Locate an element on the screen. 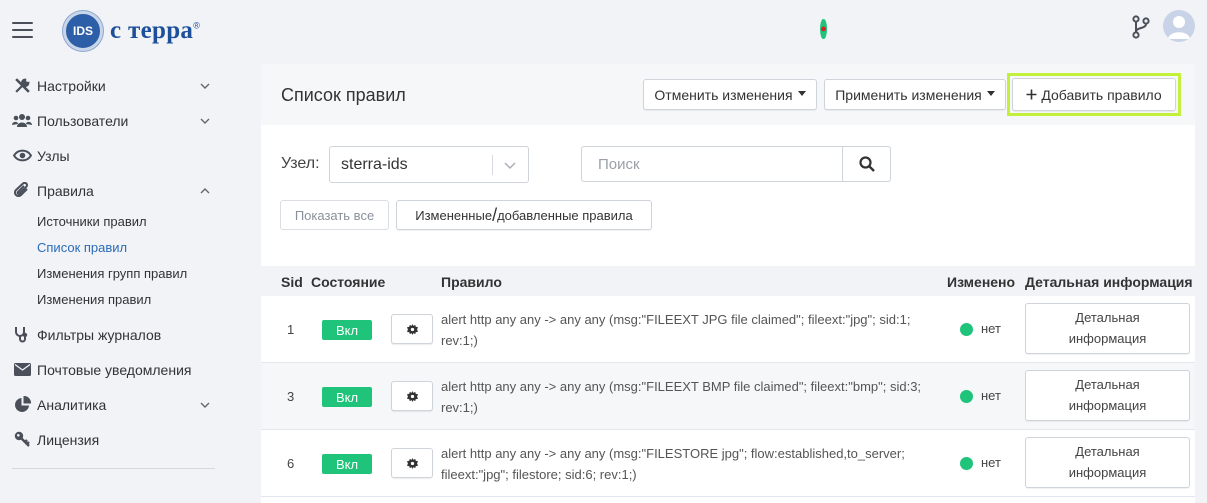  sidebar-item-nodes: Узлы is located at coordinates (115, 155).